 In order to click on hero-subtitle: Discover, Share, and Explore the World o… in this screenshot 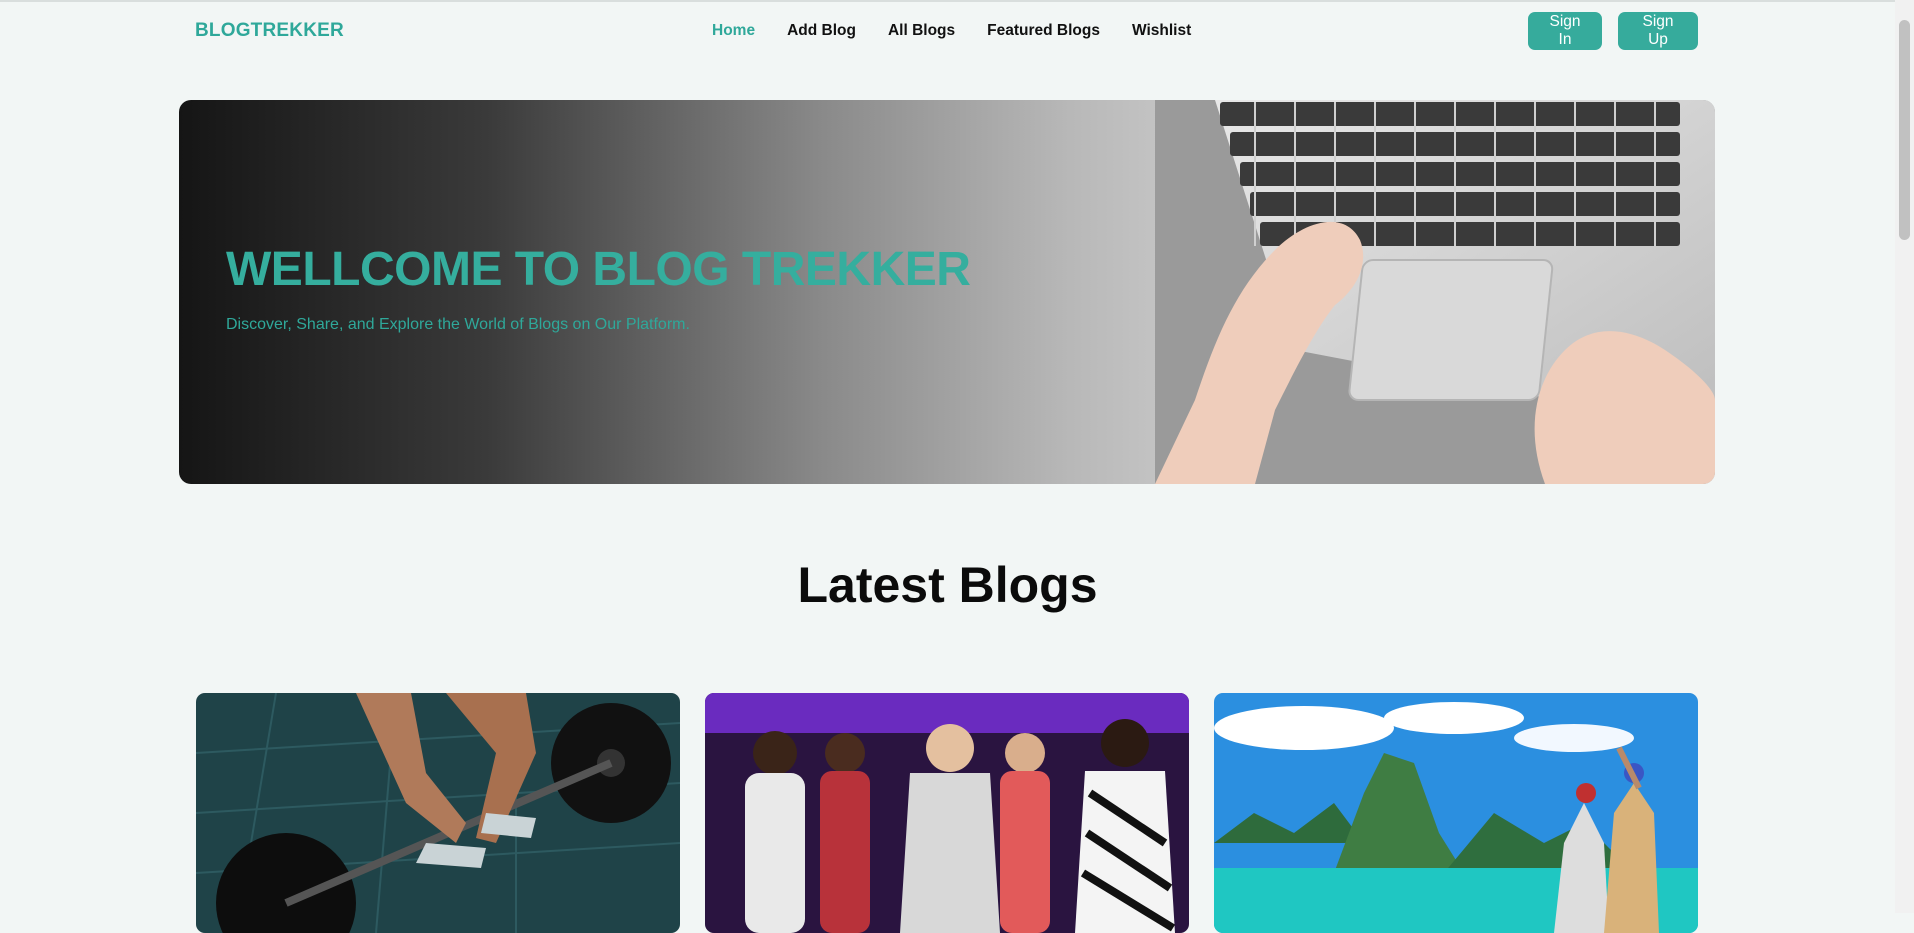, I will do `click(458, 324)`.